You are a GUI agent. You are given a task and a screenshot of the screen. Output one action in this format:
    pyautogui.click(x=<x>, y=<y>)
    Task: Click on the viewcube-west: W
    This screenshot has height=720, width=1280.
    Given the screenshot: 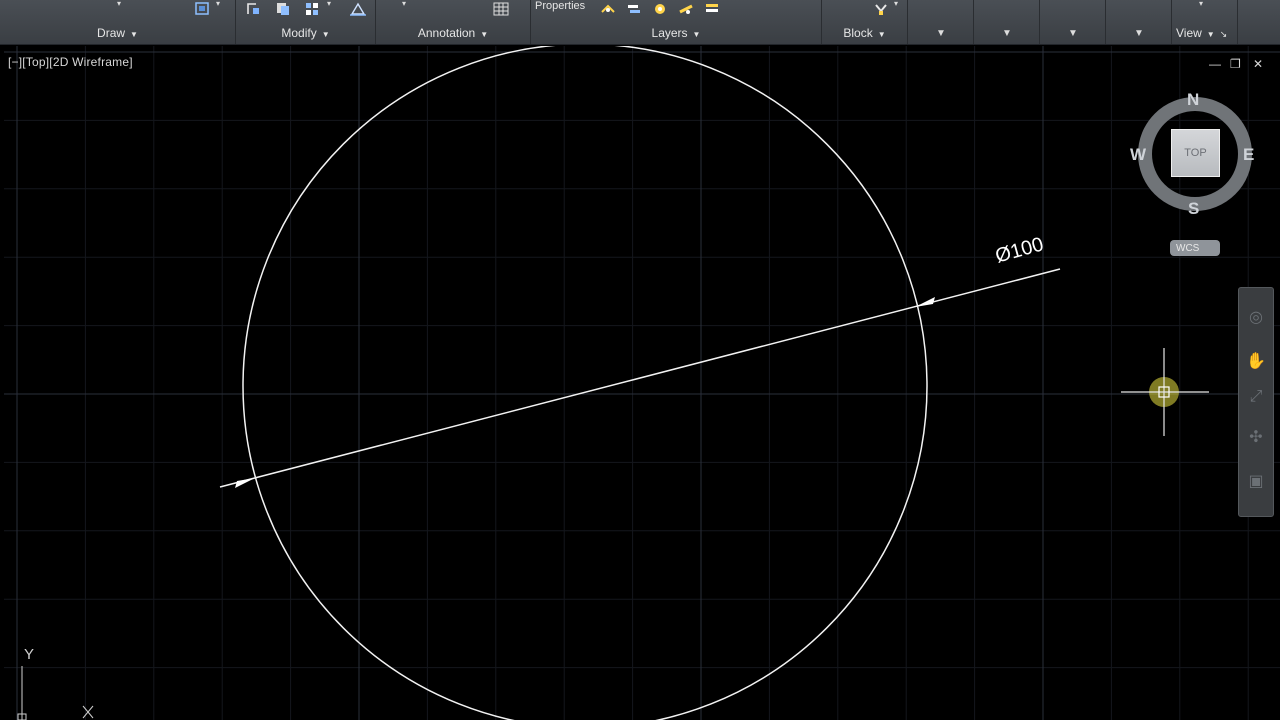 What is the action you would take?
    pyautogui.click(x=1138, y=155)
    